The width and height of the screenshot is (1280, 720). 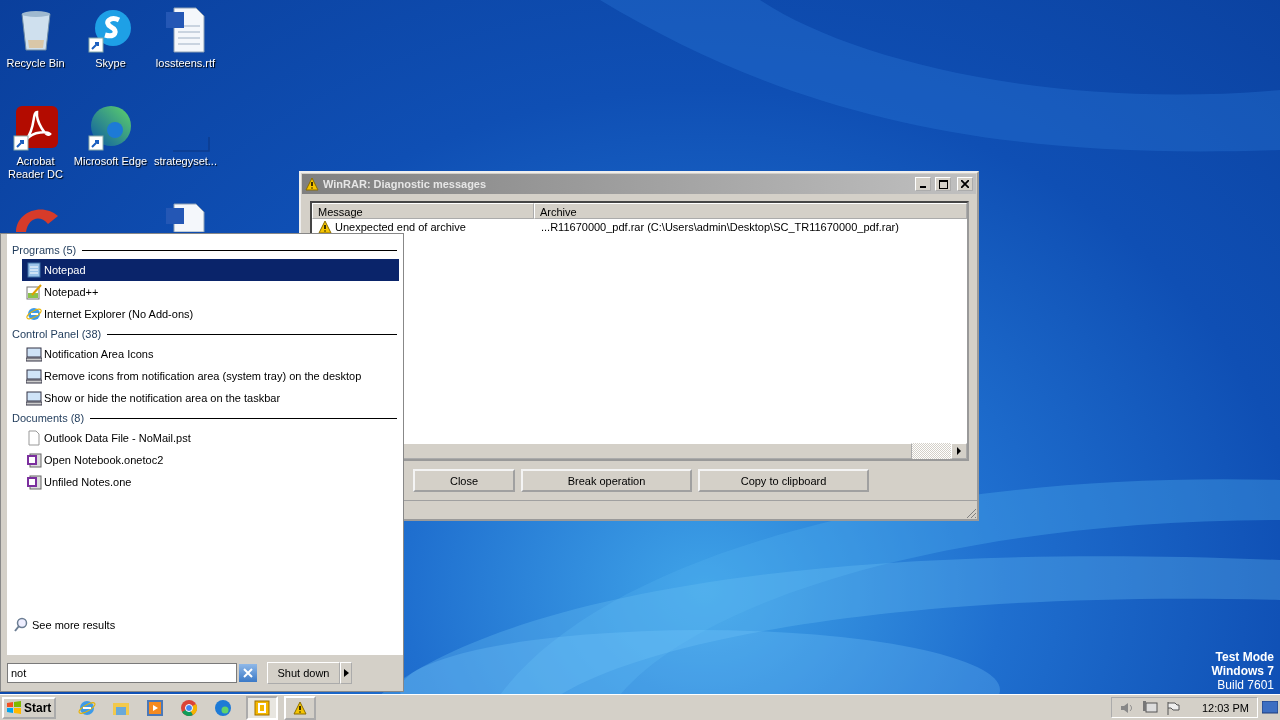 What do you see at coordinates (21, 625) in the screenshot?
I see `search-icon` at bounding box center [21, 625].